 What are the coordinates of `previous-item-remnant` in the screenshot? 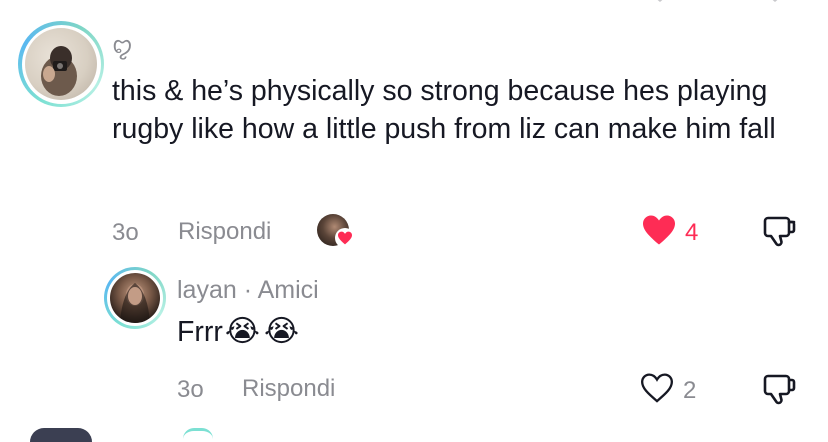 It's located at (295, 3).